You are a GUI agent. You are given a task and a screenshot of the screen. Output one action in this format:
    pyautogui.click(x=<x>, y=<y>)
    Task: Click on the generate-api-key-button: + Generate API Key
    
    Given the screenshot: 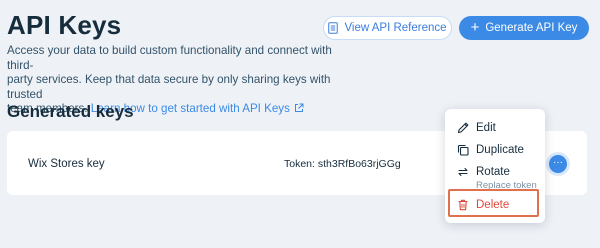 What is the action you would take?
    pyautogui.click(x=524, y=28)
    